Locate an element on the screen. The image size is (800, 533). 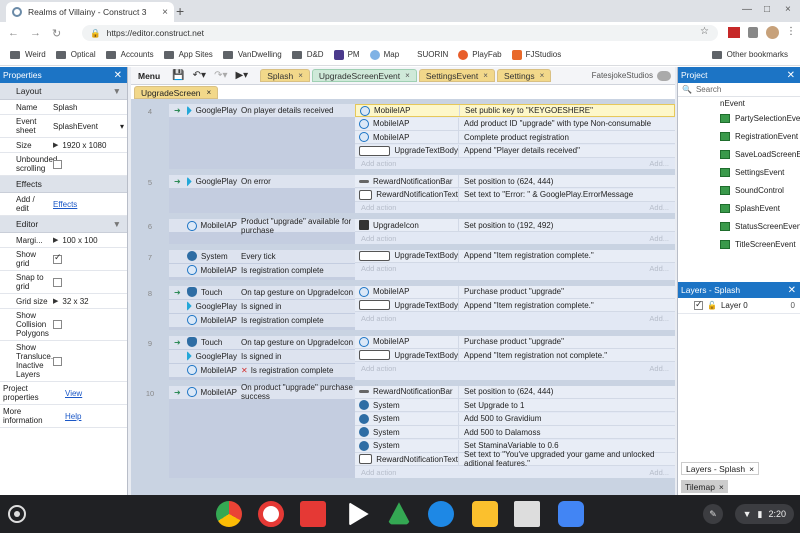
project-item: SaveLoadScreenEvent is located at coordinates (739, 154).